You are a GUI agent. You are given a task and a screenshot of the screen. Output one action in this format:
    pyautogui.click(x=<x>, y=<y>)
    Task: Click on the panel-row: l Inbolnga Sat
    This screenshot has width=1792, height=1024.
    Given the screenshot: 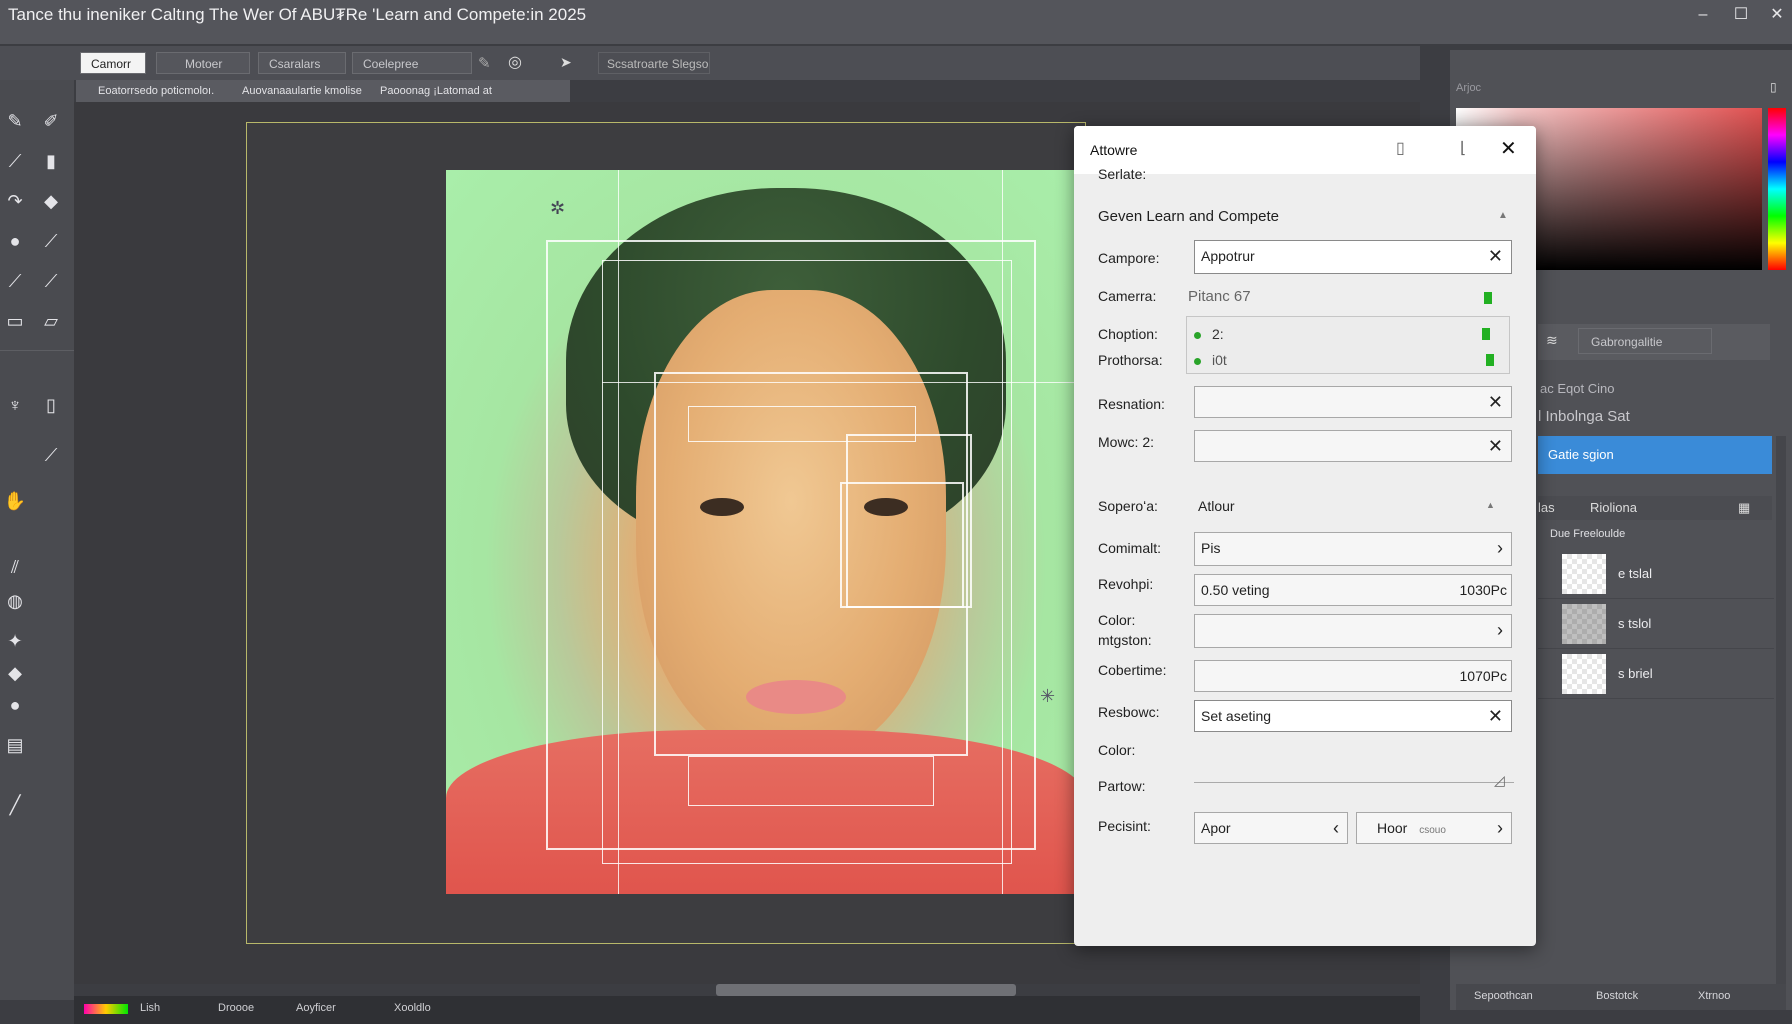 What is the action you would take?
    pyautogui.click(x=1655, y=417)
    